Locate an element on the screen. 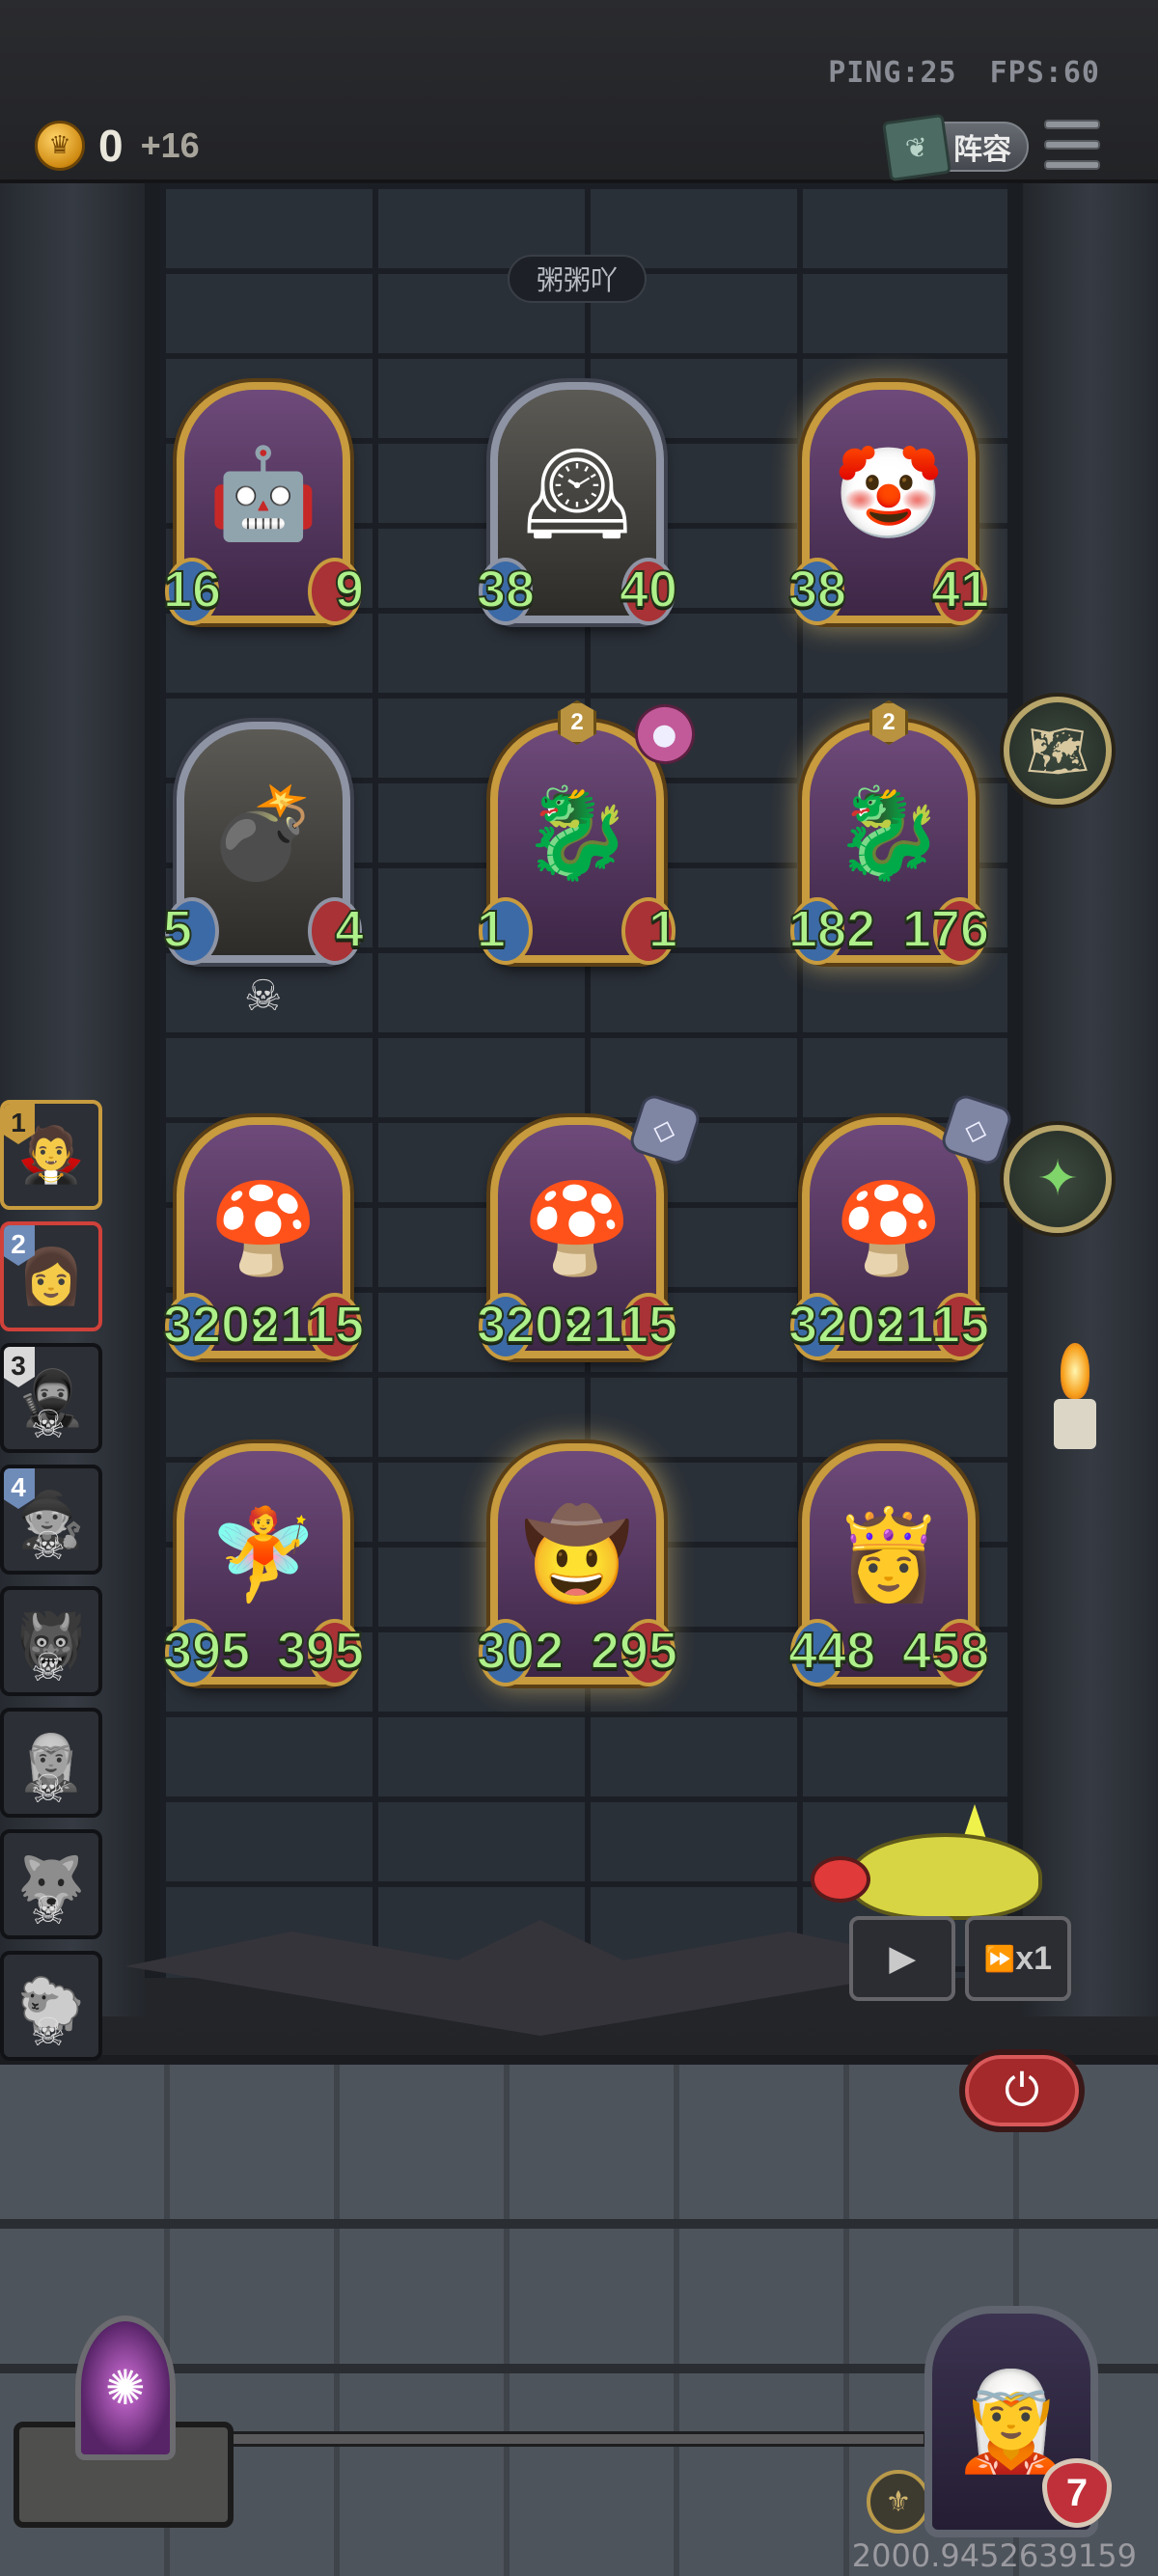 The image size is (1158, 2576). unit-card: 💣 ☠ 5 4 is located at coordinates (263, 872).